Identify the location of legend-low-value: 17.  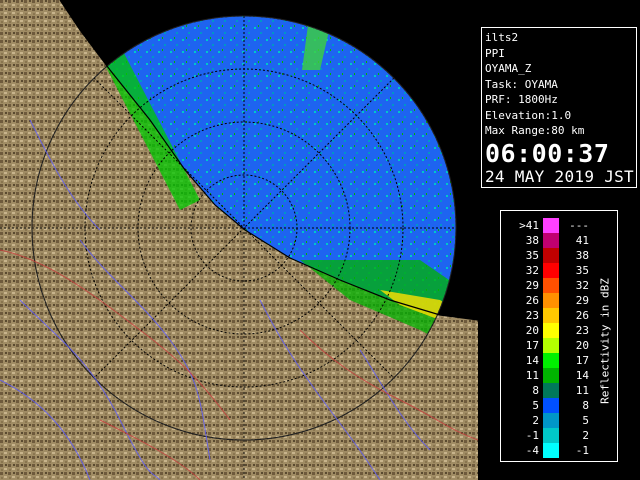
(532, 345).